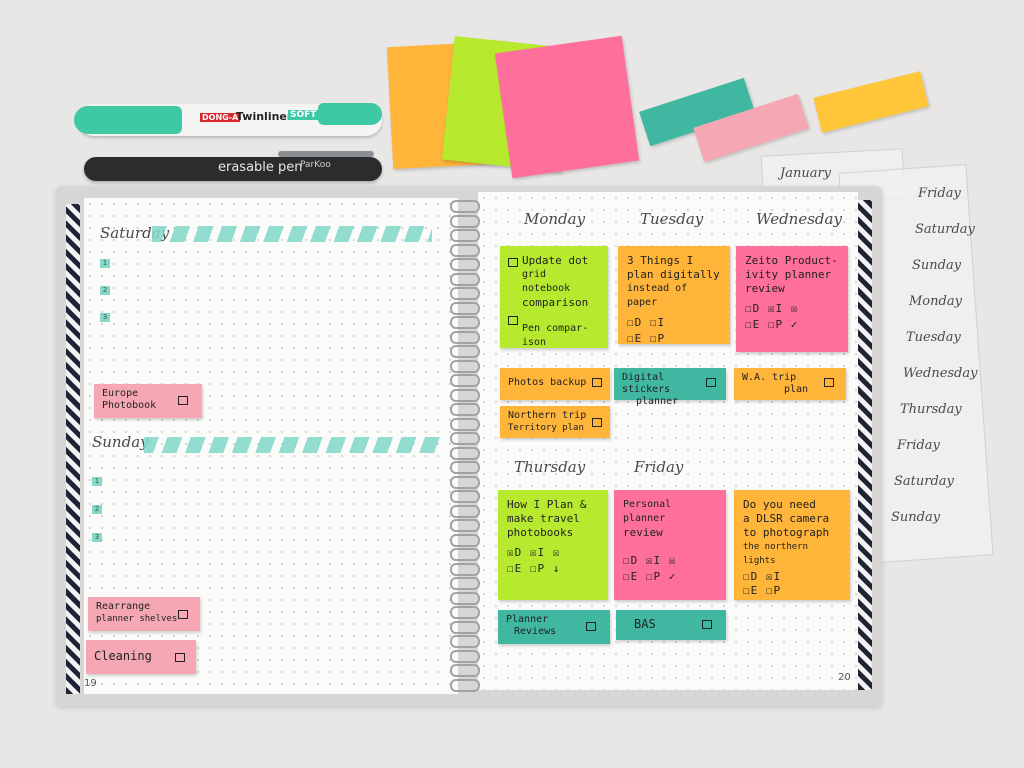 The height and width of the screenshot is (768, 1024). Describe the element at coordinates (546, 428) in the screenshot. I see `northern-line-2: Territory plan` at that location.